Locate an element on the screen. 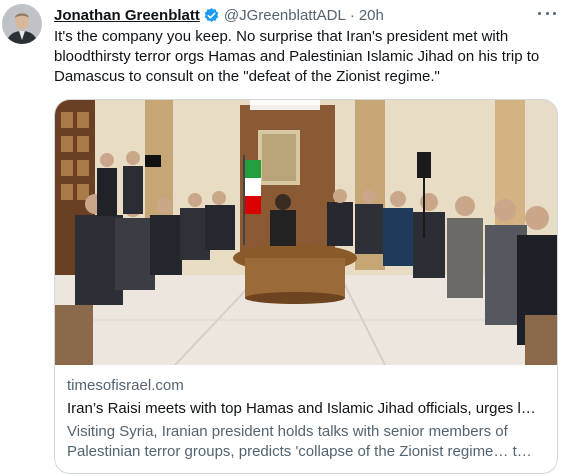 The height and width of the screenshot is (476, 562). link-card-domain: timesofisrael.com is located at coordinates (125, 385).